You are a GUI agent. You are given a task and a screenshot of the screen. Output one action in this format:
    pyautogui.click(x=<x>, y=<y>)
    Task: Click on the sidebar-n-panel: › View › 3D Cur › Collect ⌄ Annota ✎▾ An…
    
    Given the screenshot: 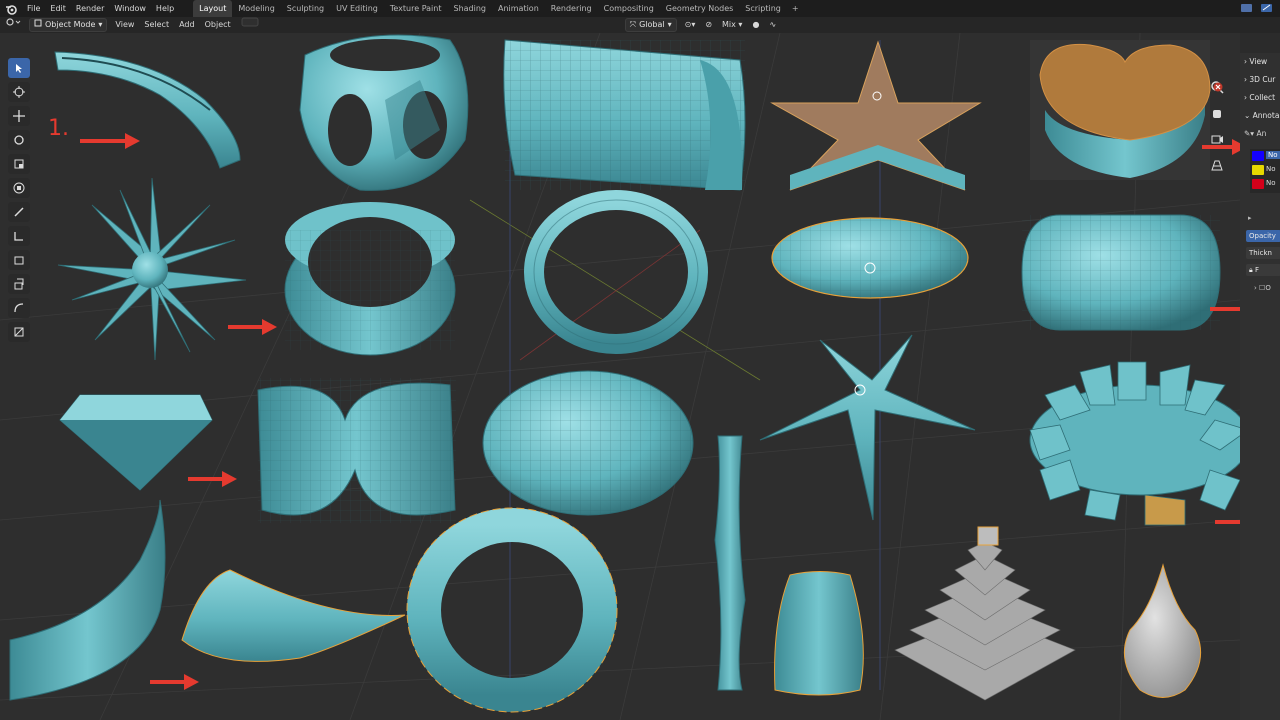 What is the action you would take?
    pyautogui.click(x=1260, y=386)
    